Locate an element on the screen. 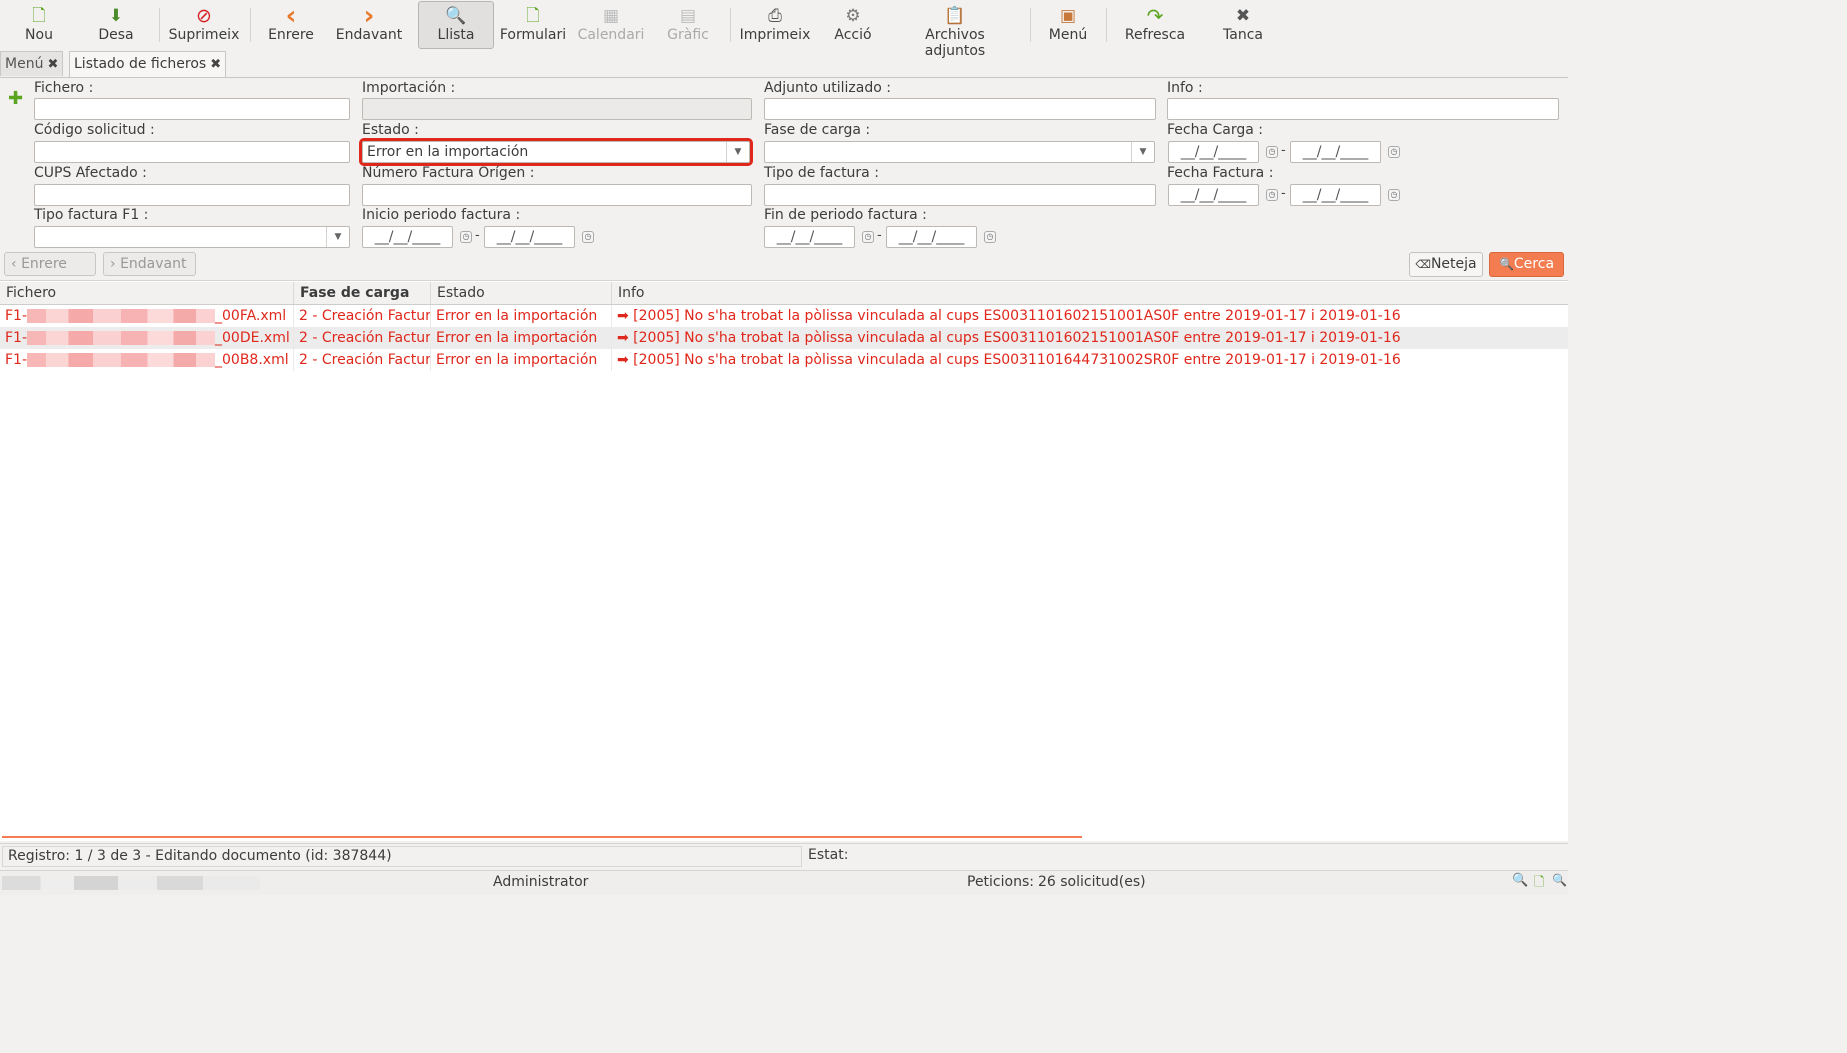 The width and height of the screenshot is (1847, 1053). adjunto-input is located at coordinates (960, 109).